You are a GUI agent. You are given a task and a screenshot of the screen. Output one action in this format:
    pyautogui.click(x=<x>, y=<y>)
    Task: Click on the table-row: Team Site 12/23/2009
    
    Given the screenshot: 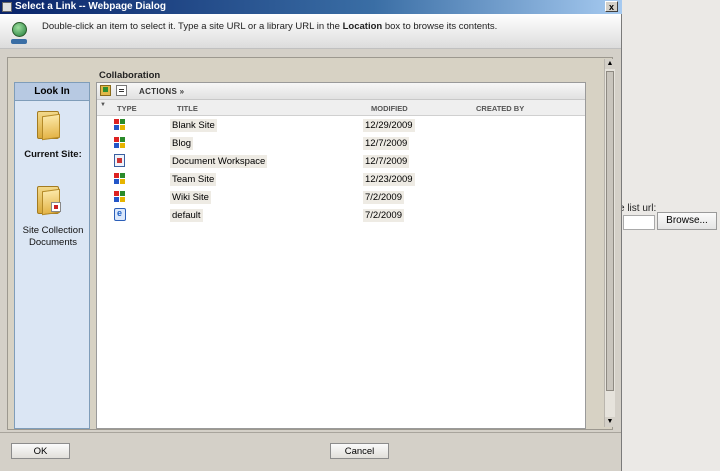 What is the action you would take?
    pyautogui.click(x=341, y=180)
    